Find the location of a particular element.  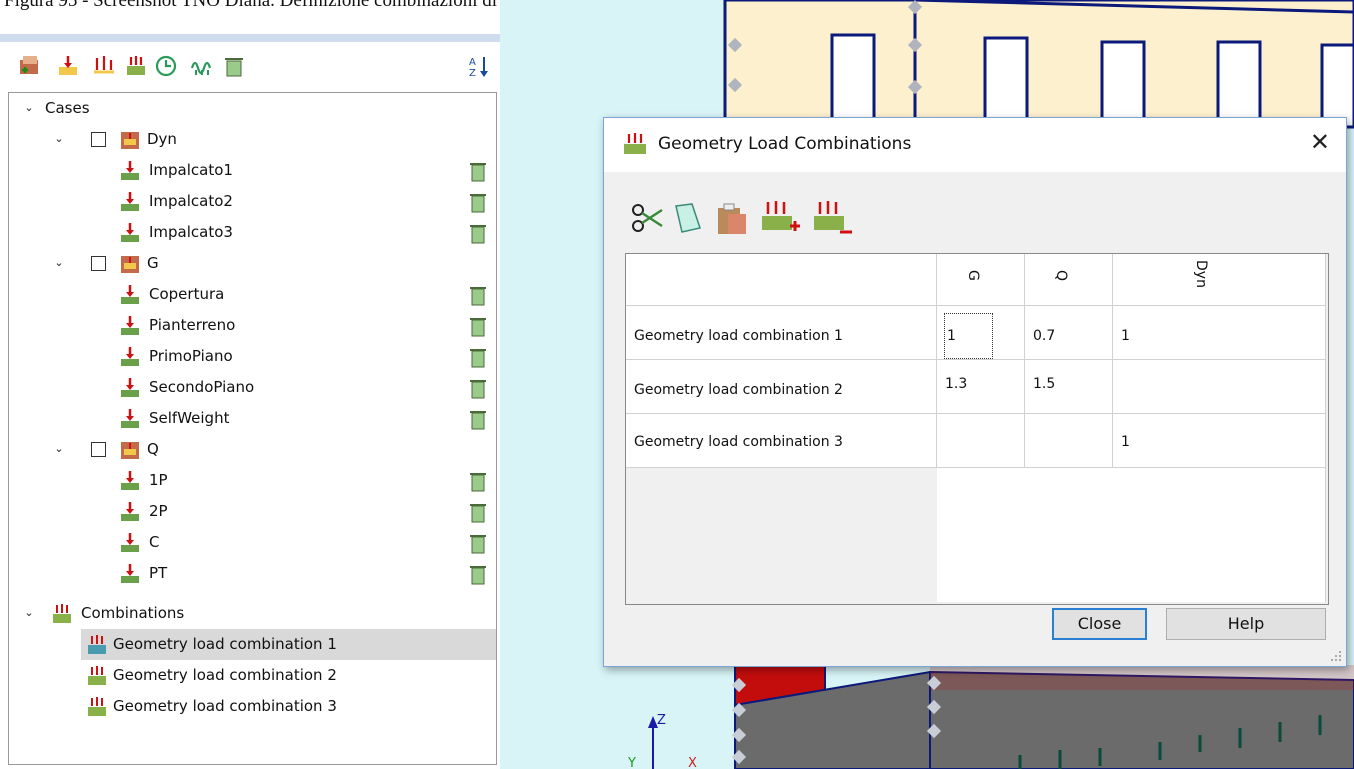

column-header-q: Q is located at coordinates (1069, 280).